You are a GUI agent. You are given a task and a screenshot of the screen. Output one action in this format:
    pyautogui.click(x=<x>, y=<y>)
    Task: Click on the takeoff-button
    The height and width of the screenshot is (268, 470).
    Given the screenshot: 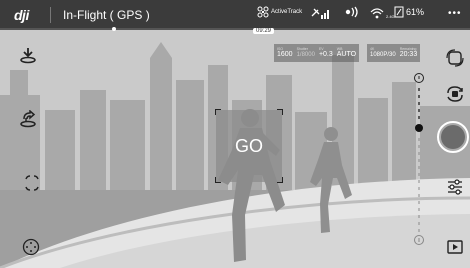 What is the action you would take?
    pyautogui.click(x=28, y=55)
    